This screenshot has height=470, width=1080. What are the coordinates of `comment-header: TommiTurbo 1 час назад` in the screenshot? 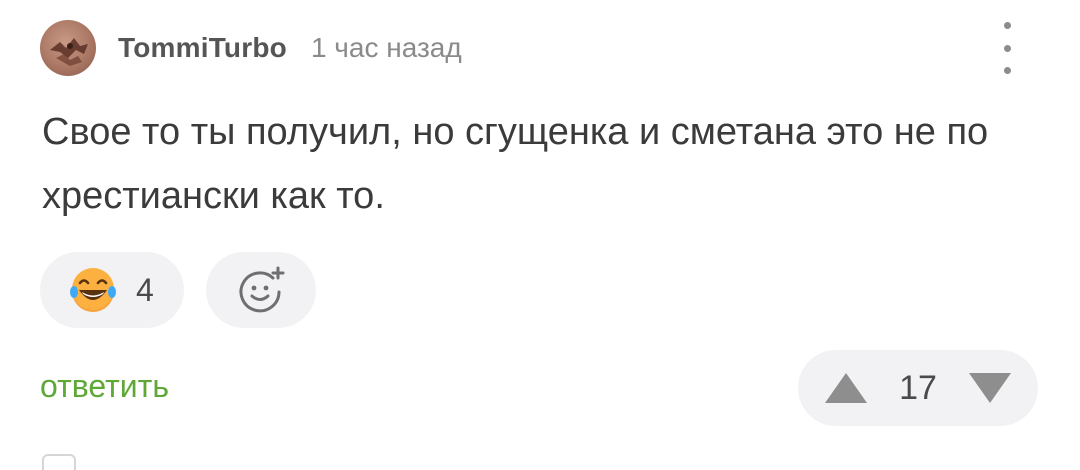 It's located at (251, 48).